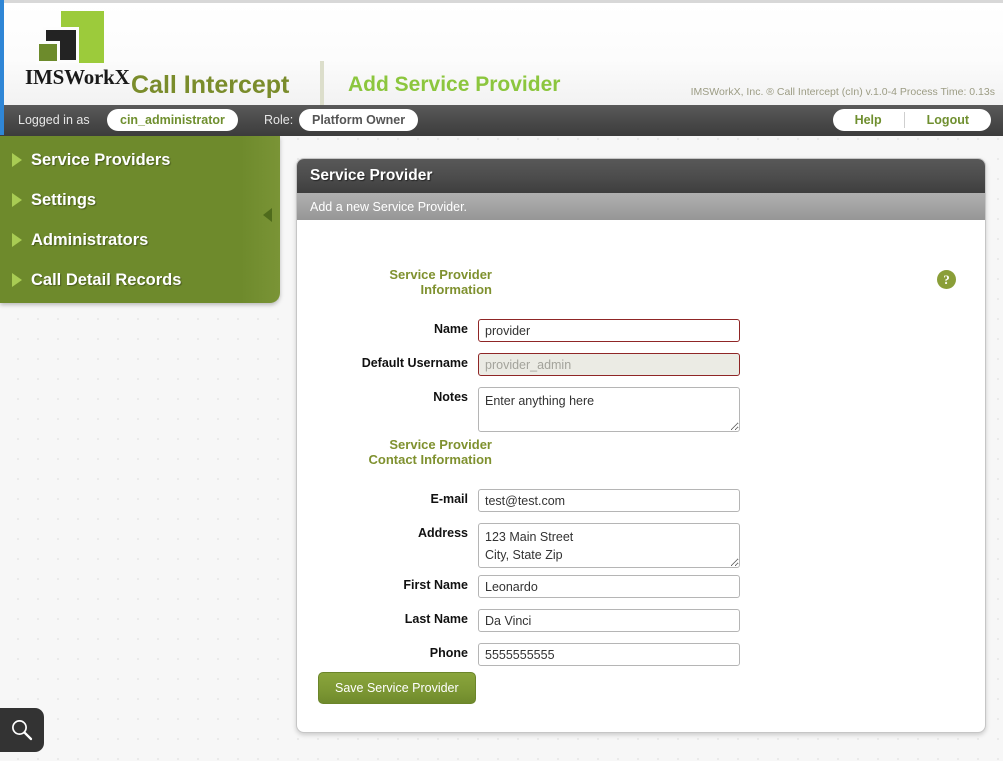  I want to click on field-row-notes: Notes, so click(523, 409).